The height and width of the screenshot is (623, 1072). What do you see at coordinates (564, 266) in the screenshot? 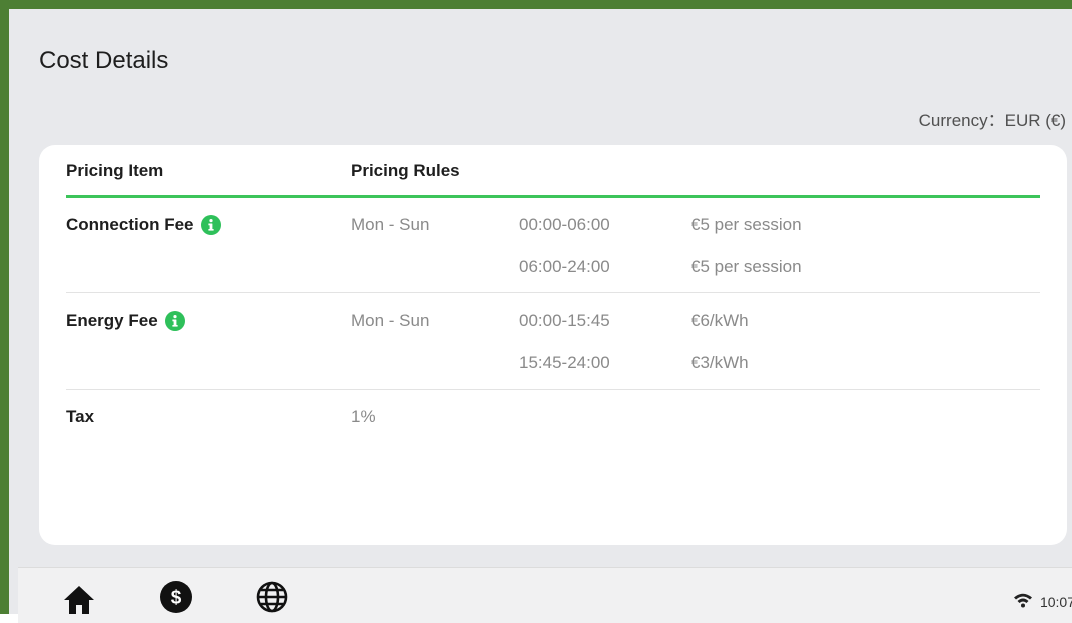
I see `connection-fee-time-2: 06:00-24:00` at bounding box center [564, 266].